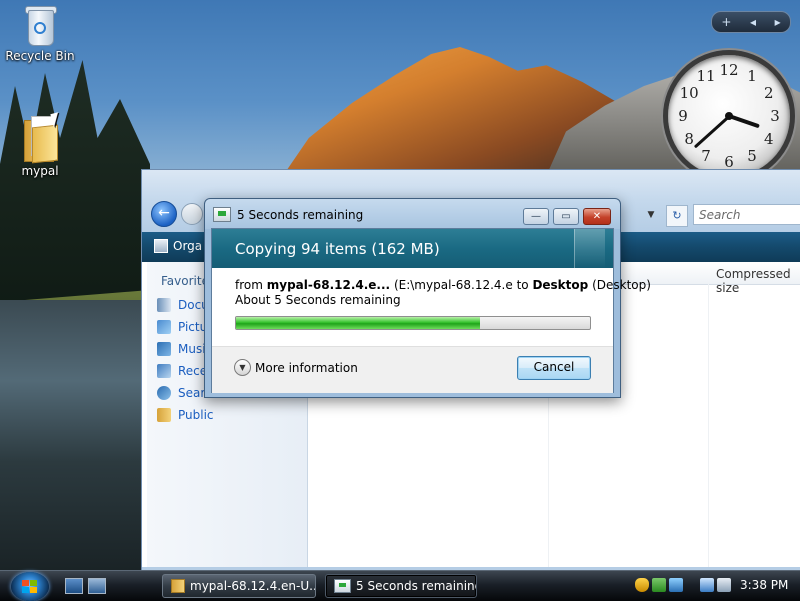  Describe the element at coordinates (746, 214) in the screenshot. I see `search-input: Search` at that location.